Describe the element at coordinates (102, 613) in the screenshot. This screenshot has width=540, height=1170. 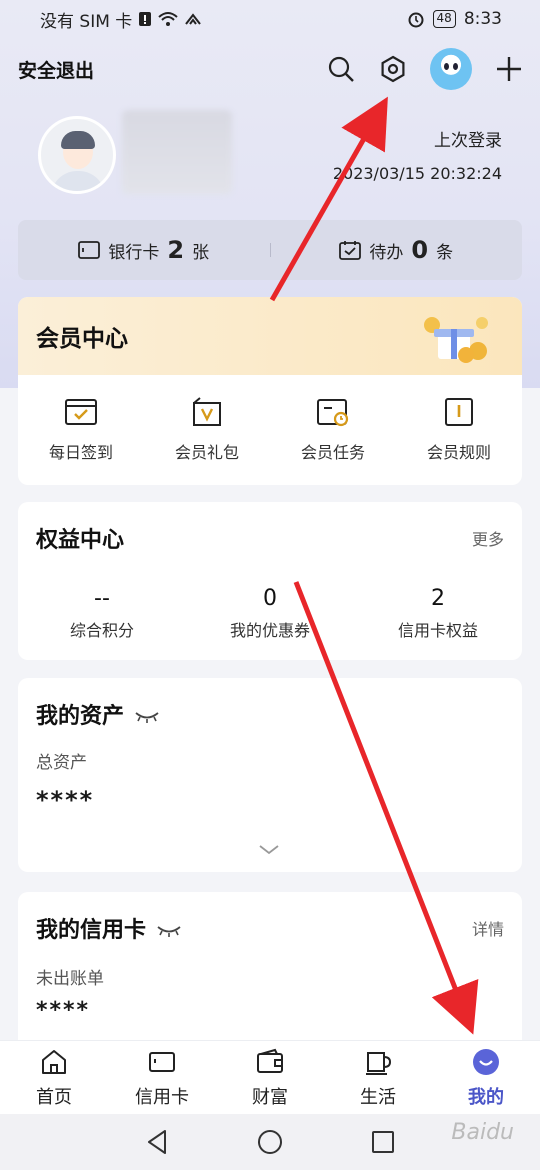
I see `points-item: -- 综合积分` at that location.